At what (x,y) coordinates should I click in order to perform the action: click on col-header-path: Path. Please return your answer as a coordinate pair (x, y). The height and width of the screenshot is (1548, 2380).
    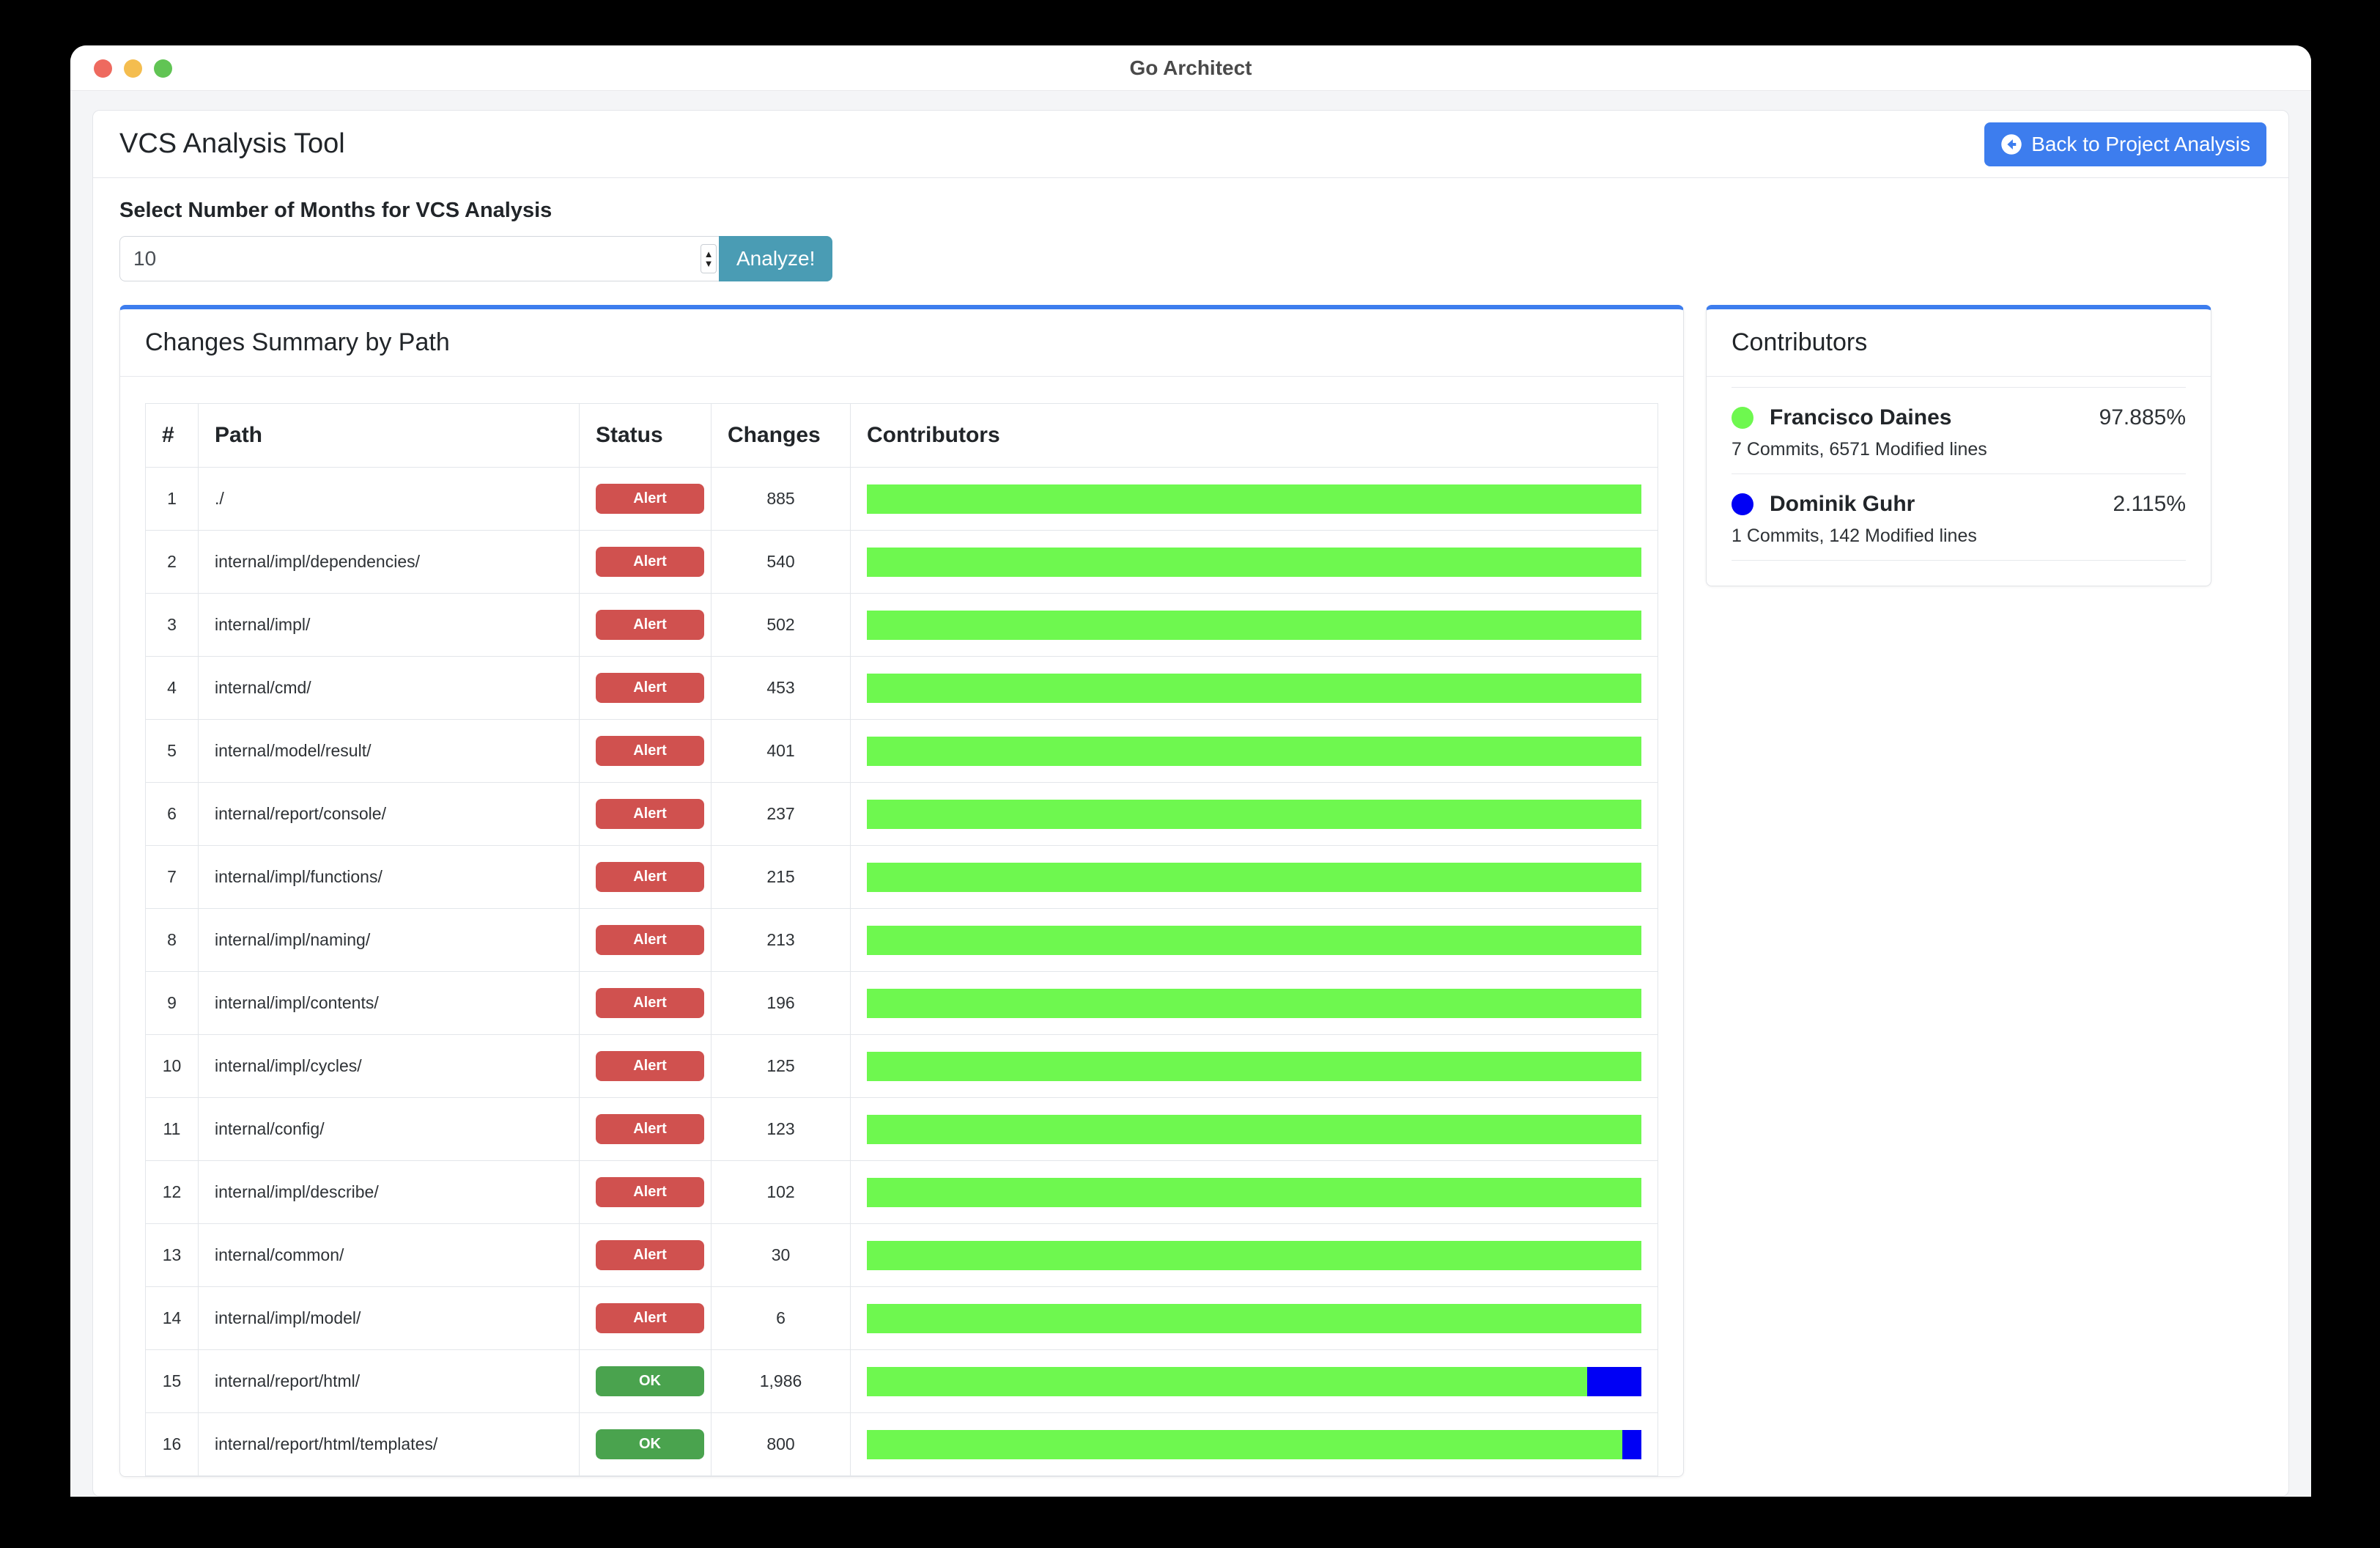
    Looking at the image, I should click on (389, 435).